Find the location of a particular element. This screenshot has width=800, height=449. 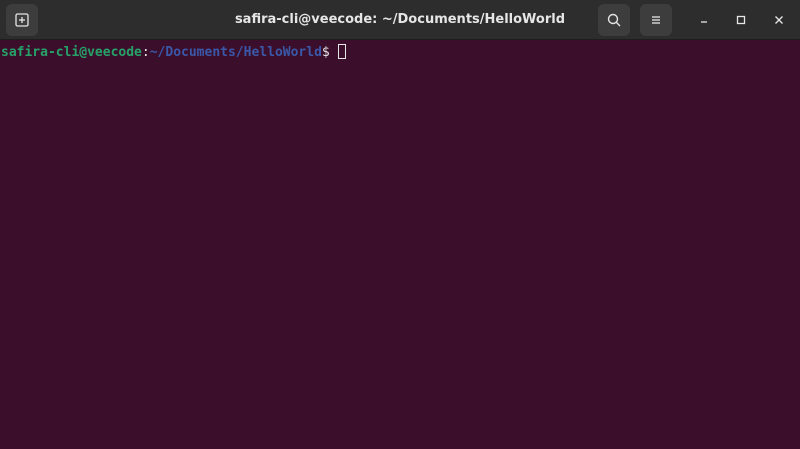

maximize-button is located at coordinates (741, 20).